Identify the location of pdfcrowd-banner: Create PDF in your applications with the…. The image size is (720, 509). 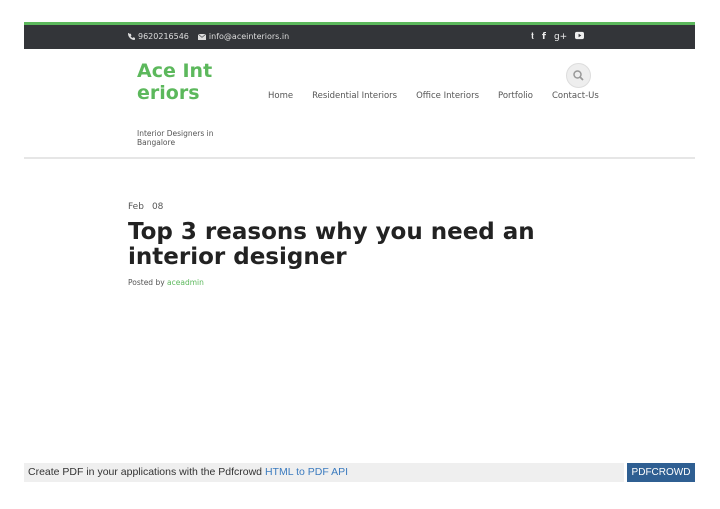
(324, 472).